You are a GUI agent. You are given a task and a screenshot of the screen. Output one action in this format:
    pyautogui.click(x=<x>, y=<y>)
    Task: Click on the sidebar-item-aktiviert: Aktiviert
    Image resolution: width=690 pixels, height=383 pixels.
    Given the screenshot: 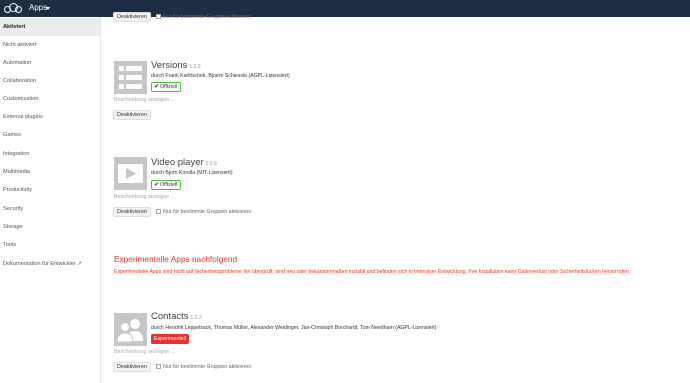 What is the action you would take?
    pyautogui.click(x=50, y=27)
    